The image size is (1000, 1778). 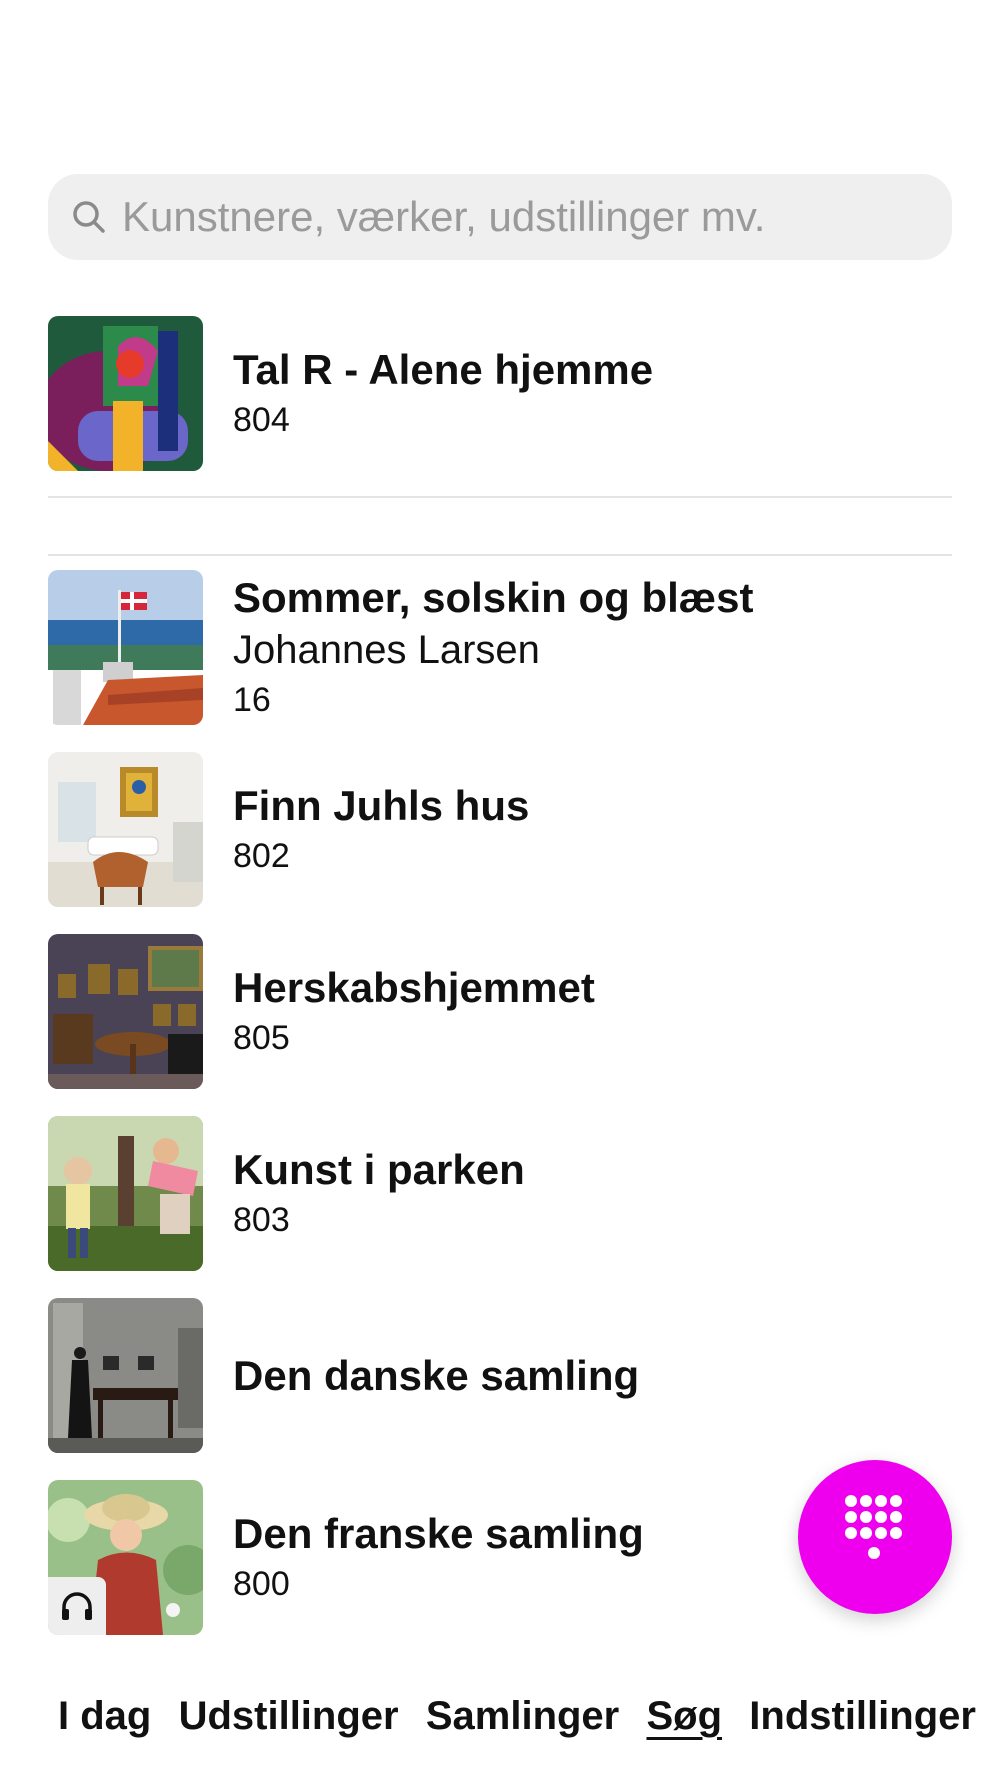 I want to click on item-title: Den franske samling, so click(x=438, y=1533).